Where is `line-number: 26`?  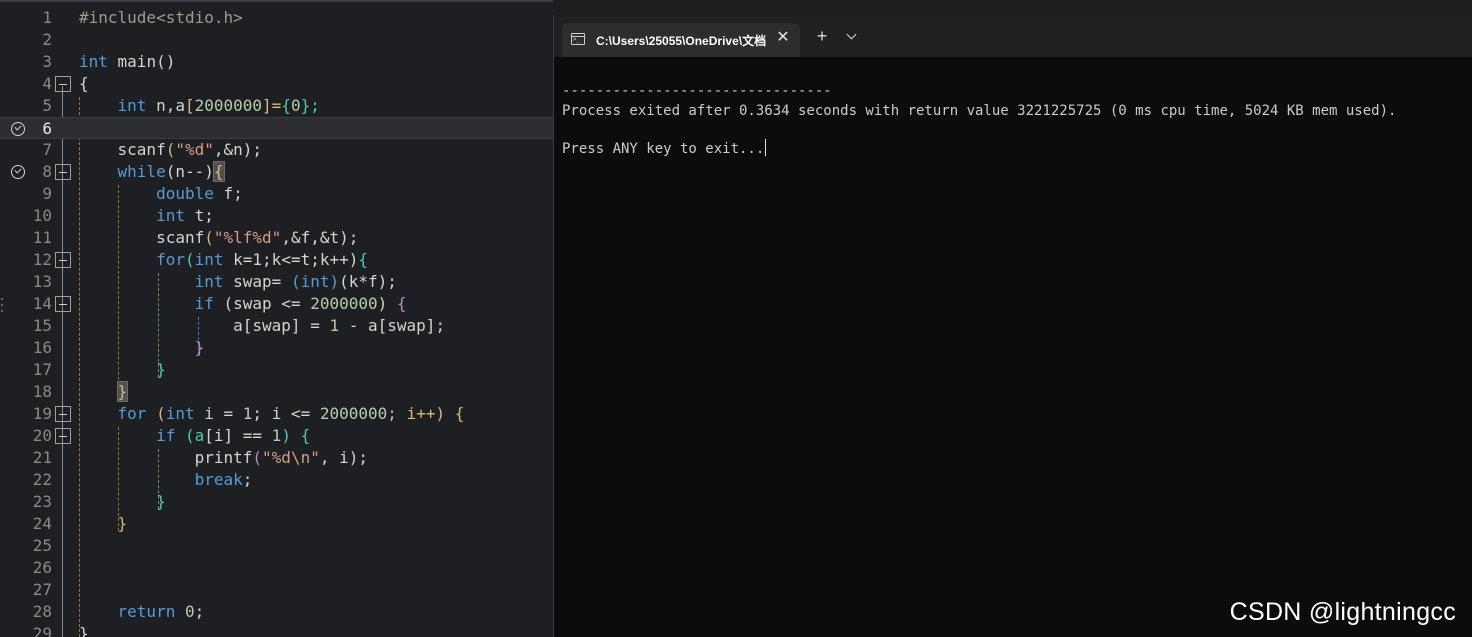 line-number: 26 is located at coordinates (42, 567).